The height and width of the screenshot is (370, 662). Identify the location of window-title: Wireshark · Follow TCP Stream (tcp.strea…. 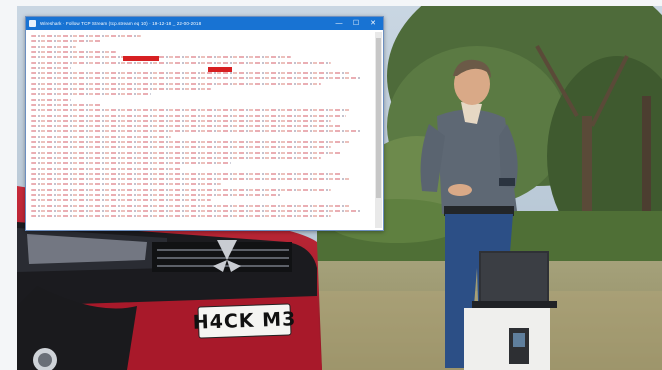
(121, 23).